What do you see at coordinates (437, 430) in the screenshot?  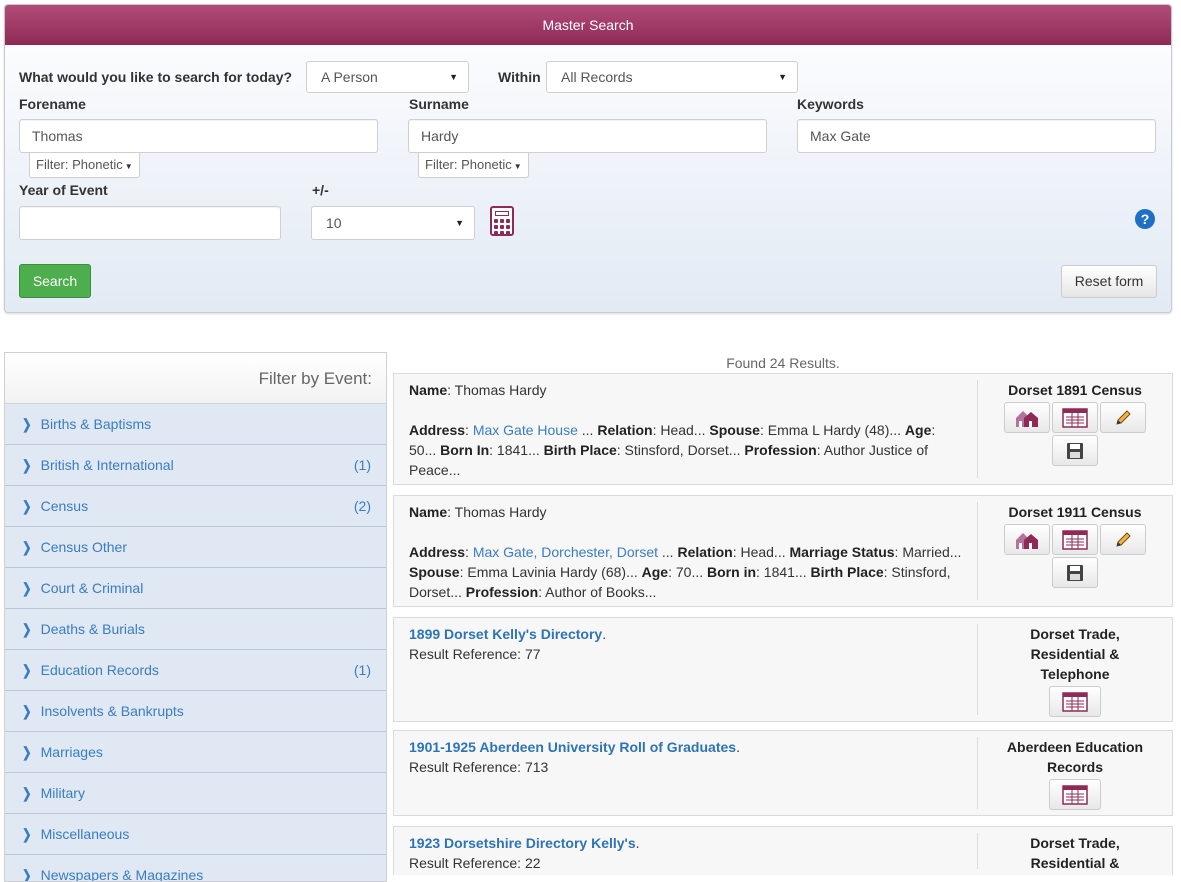 I see `field-label: Address` at bounding box center [437, 430].